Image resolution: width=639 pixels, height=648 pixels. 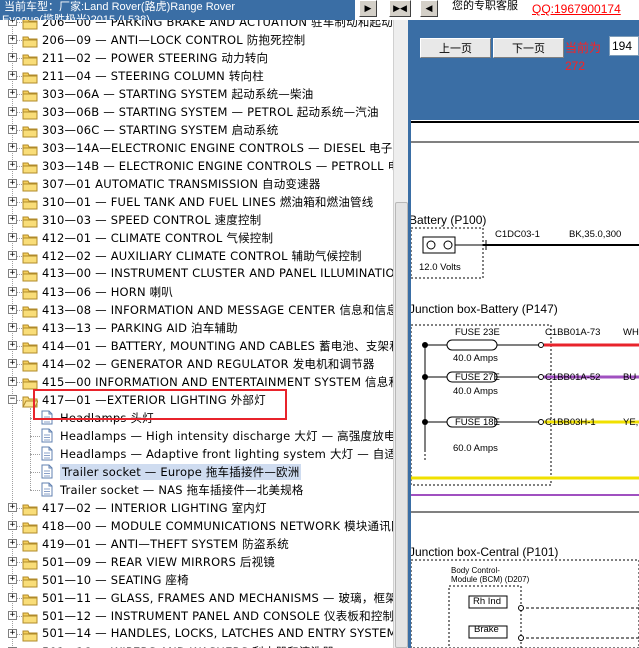 I want to click on tree-folder-item: +501—09 — REAR VIEW MIRRORS 后视镜, so click(x=196, y=562).